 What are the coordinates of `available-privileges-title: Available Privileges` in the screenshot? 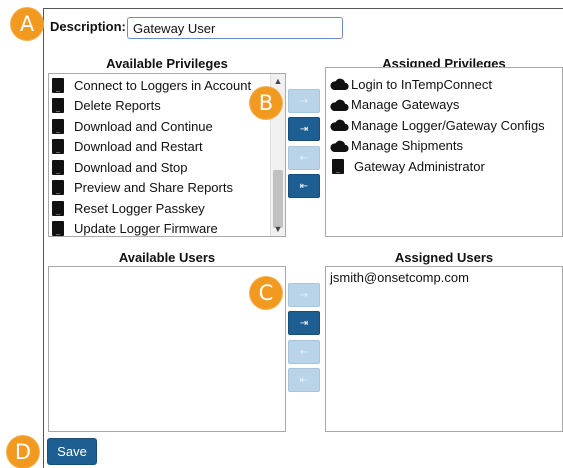 It's located at (167, 63).